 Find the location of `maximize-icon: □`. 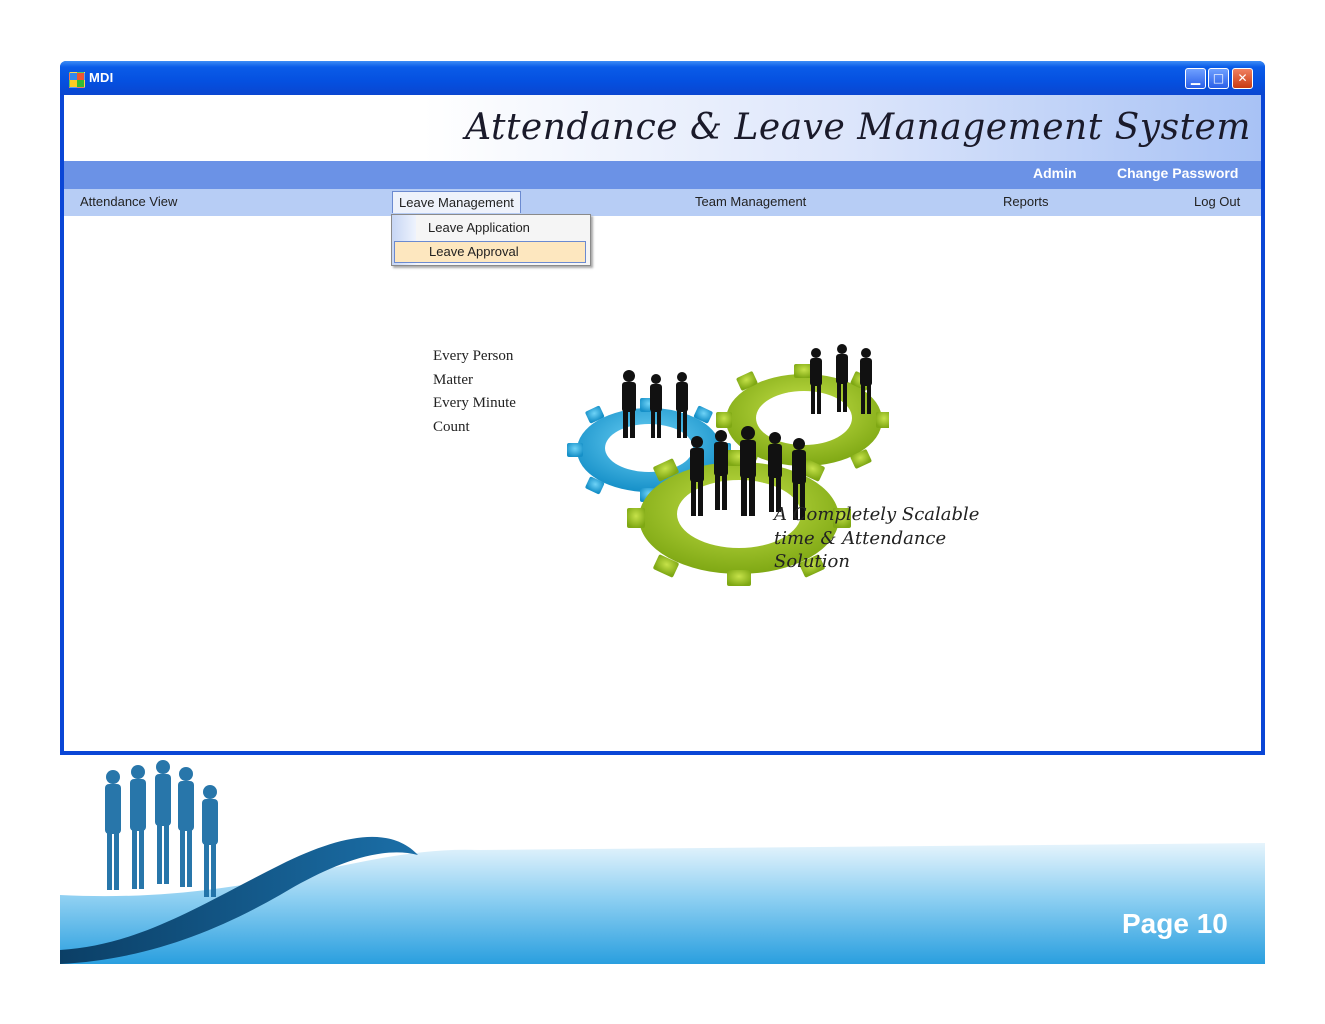

maximize-icon: □ is located at coordinates (1218, 78).